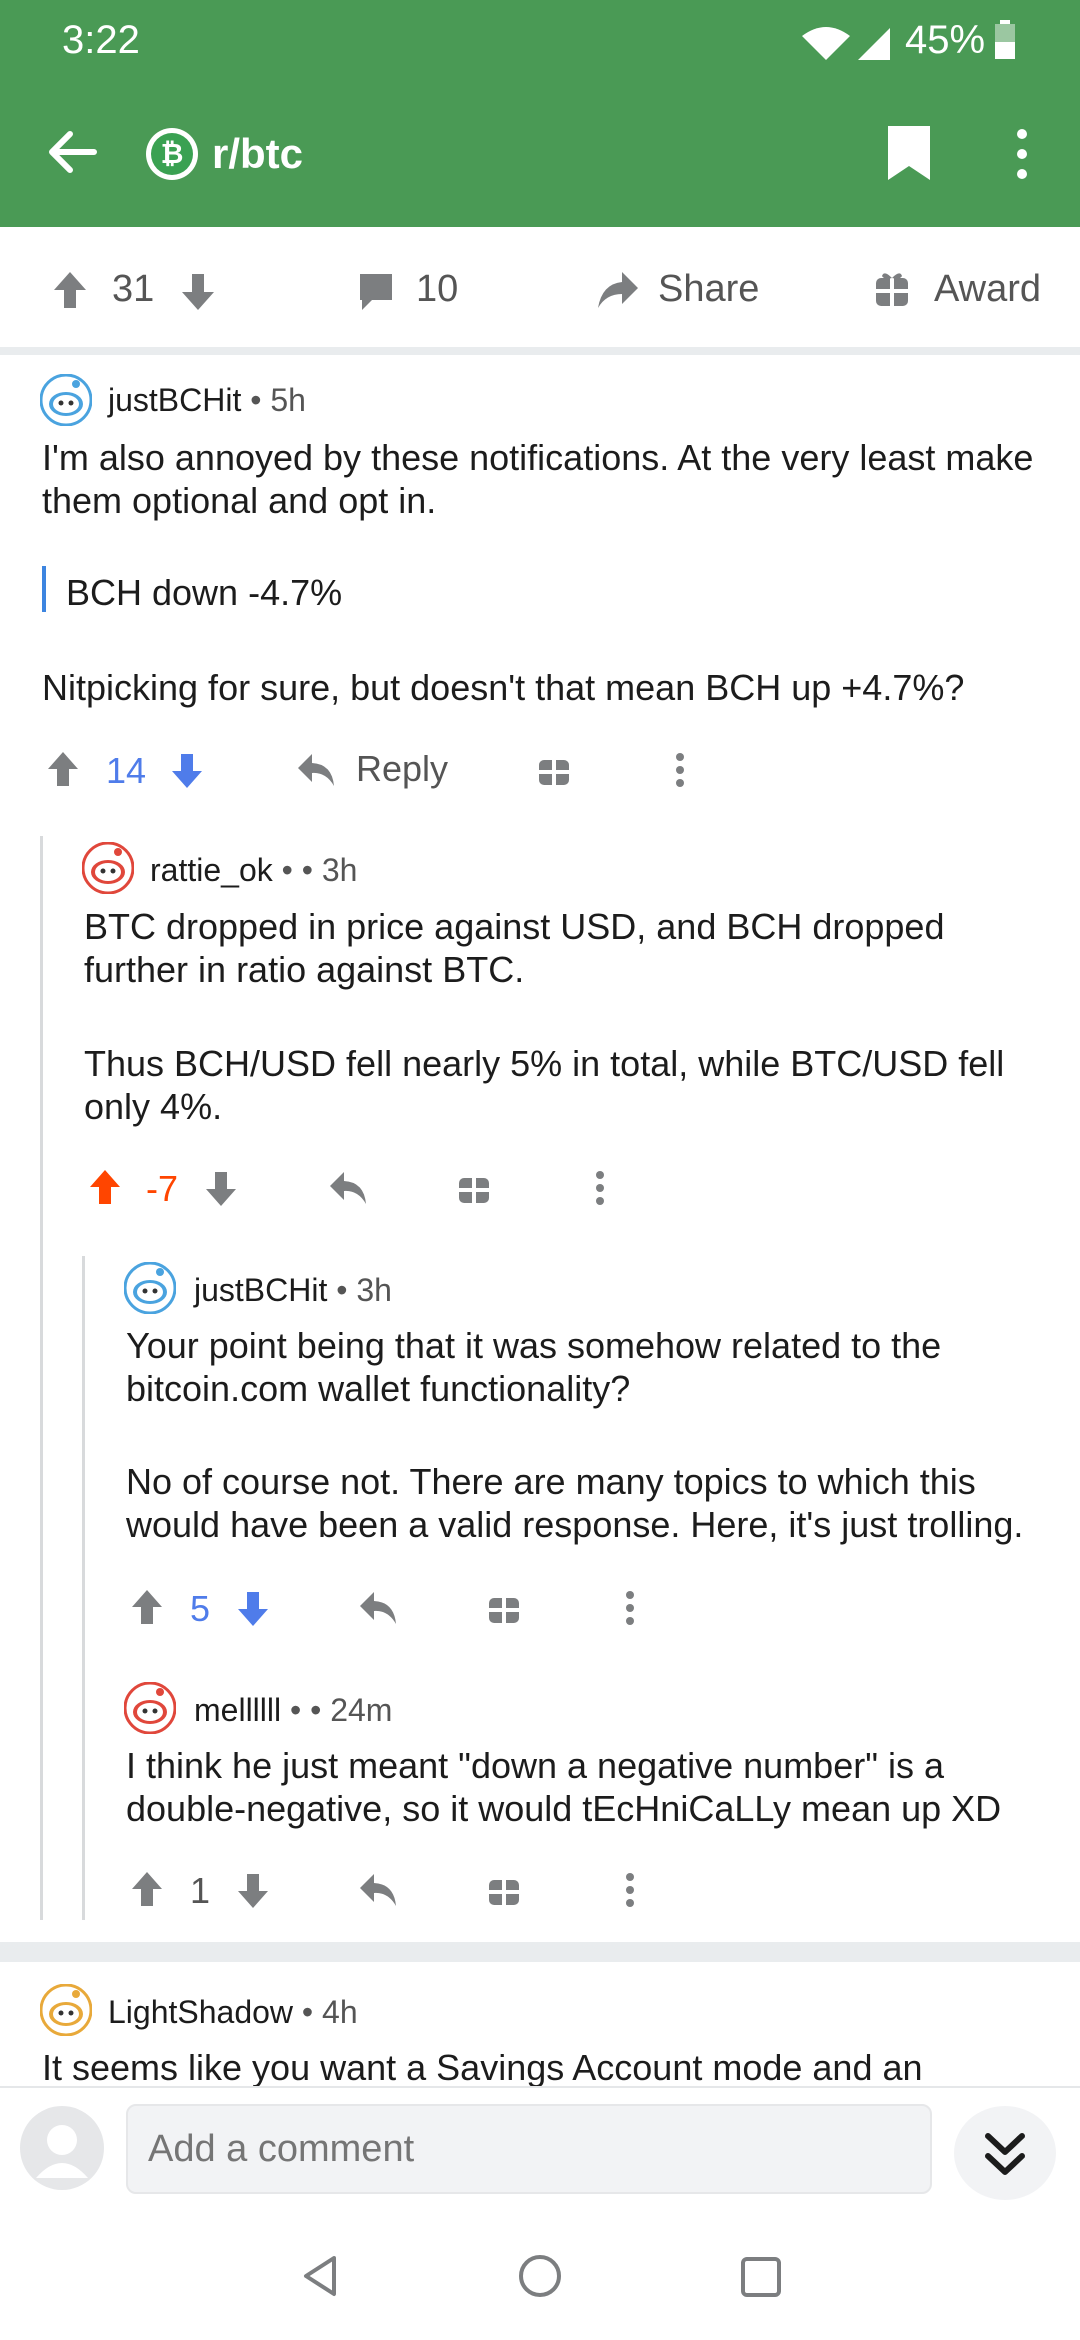 The image size is (1080, 2340). I want to click on comment-divider, so click(540, 1952).